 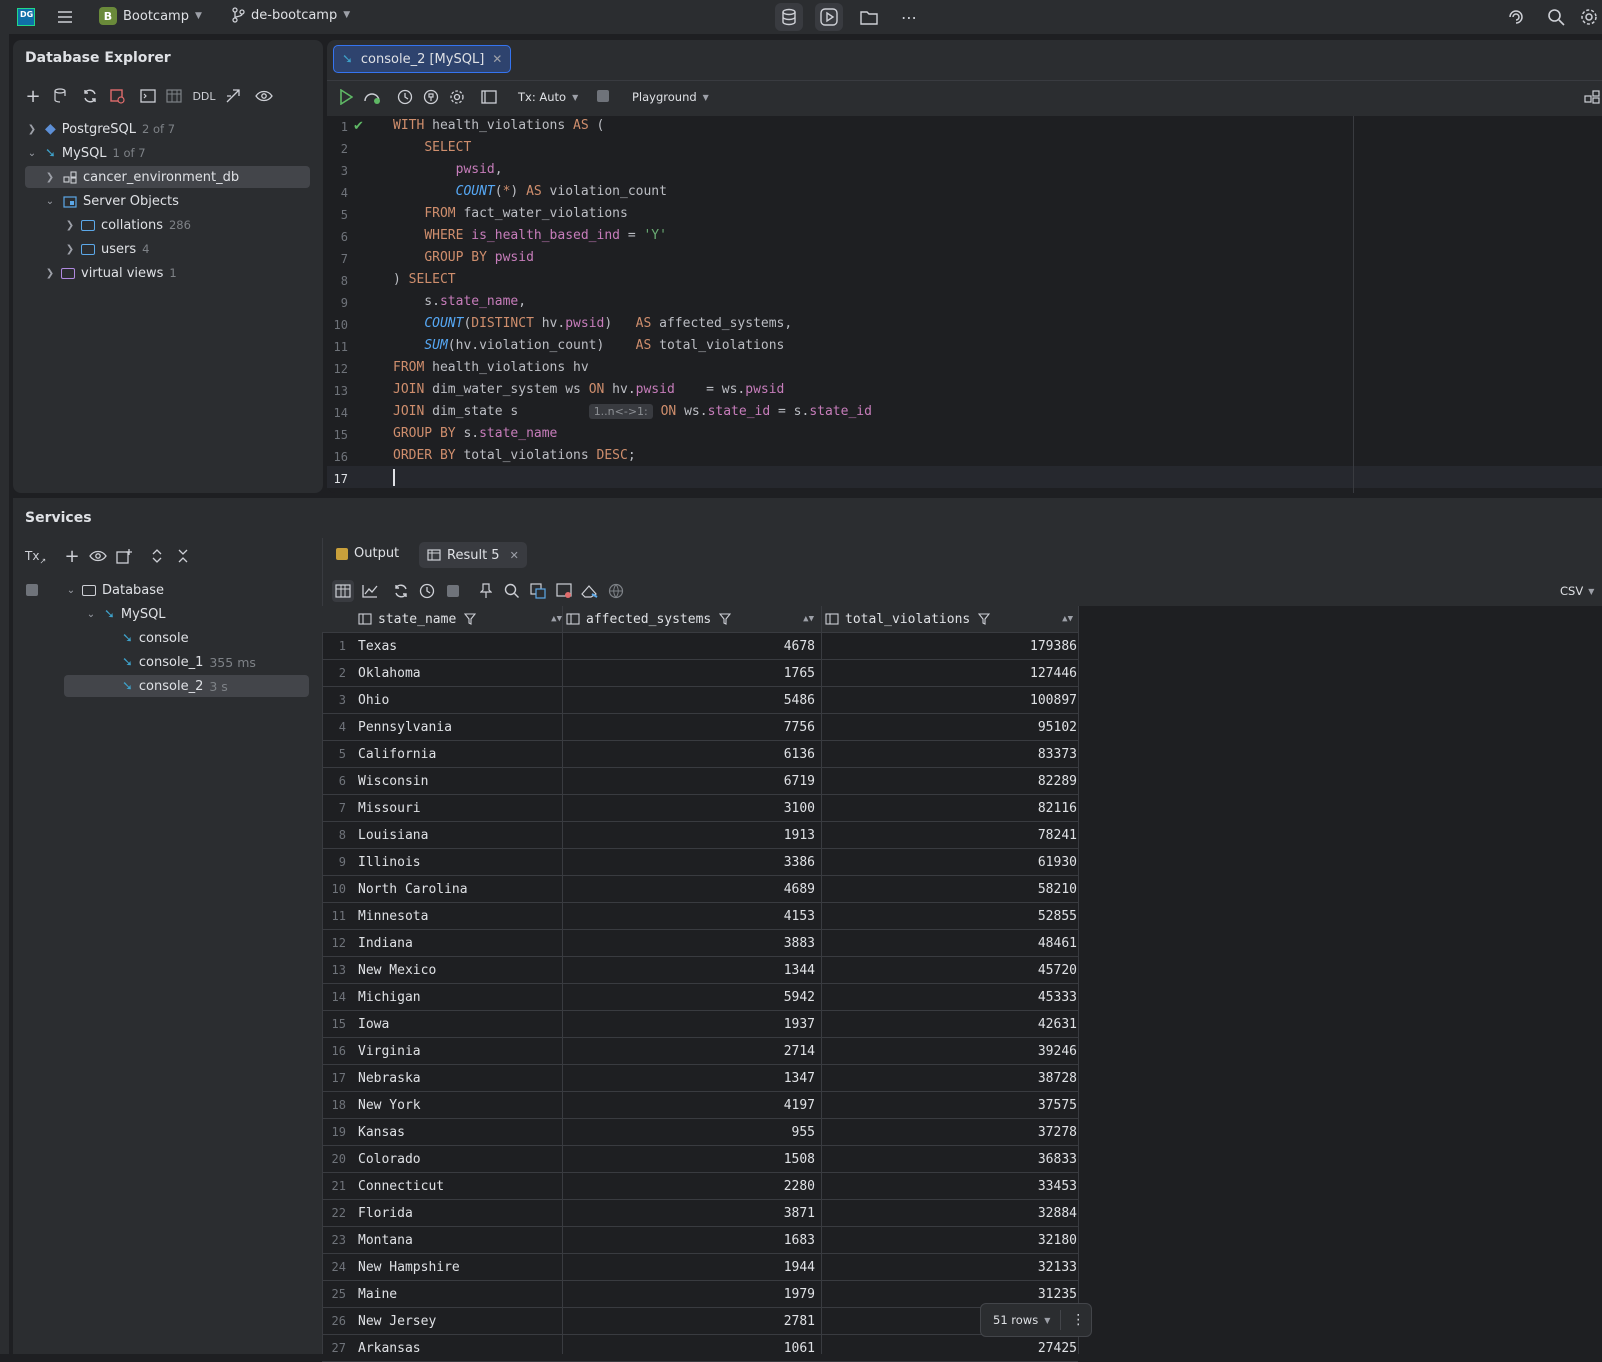 I want to click on main-menu-icon, so click(x=65, y=17).